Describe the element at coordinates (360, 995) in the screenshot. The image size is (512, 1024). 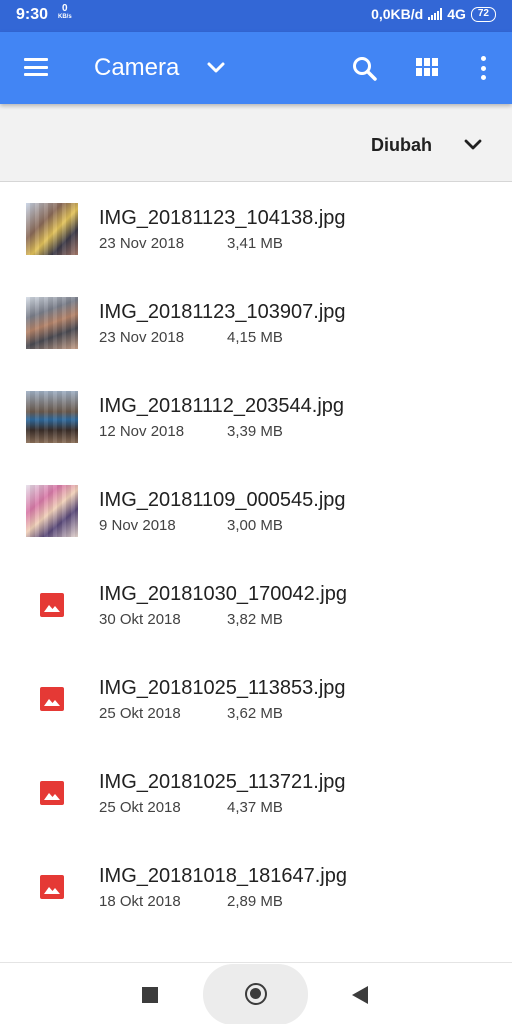
I see `triangle-back-icon` at that location.